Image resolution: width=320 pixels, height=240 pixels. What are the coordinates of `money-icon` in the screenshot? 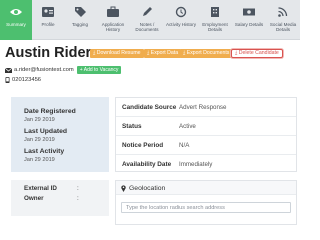 It's located at (249, 12).